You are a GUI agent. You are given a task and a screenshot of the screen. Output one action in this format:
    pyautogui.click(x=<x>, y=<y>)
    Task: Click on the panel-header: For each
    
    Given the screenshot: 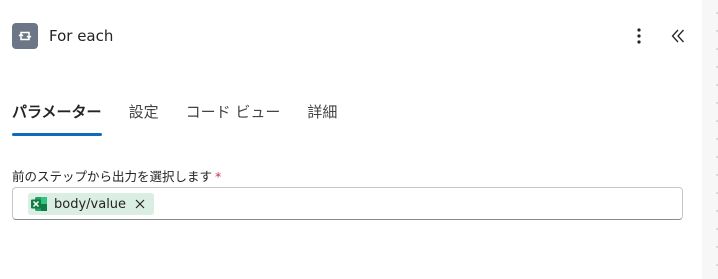 What is the action you would take?
    pyautogui.click(x=62, y=36)
    